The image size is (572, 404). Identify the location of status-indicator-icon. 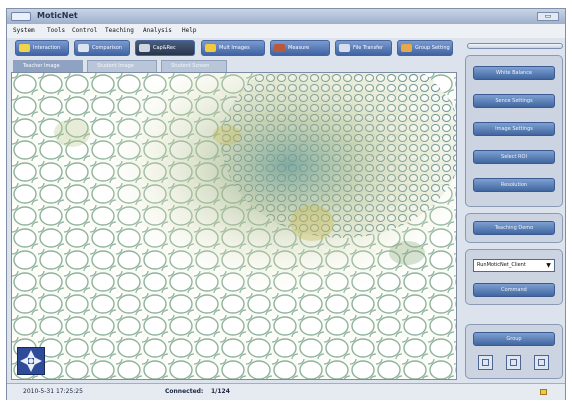
(543, 392).